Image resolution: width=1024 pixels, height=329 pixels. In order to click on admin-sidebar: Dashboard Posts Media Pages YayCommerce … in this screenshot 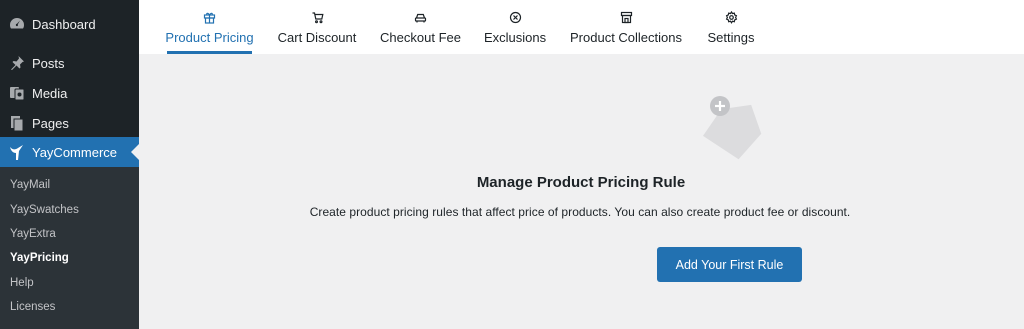, I will do `click(69, 164)`.